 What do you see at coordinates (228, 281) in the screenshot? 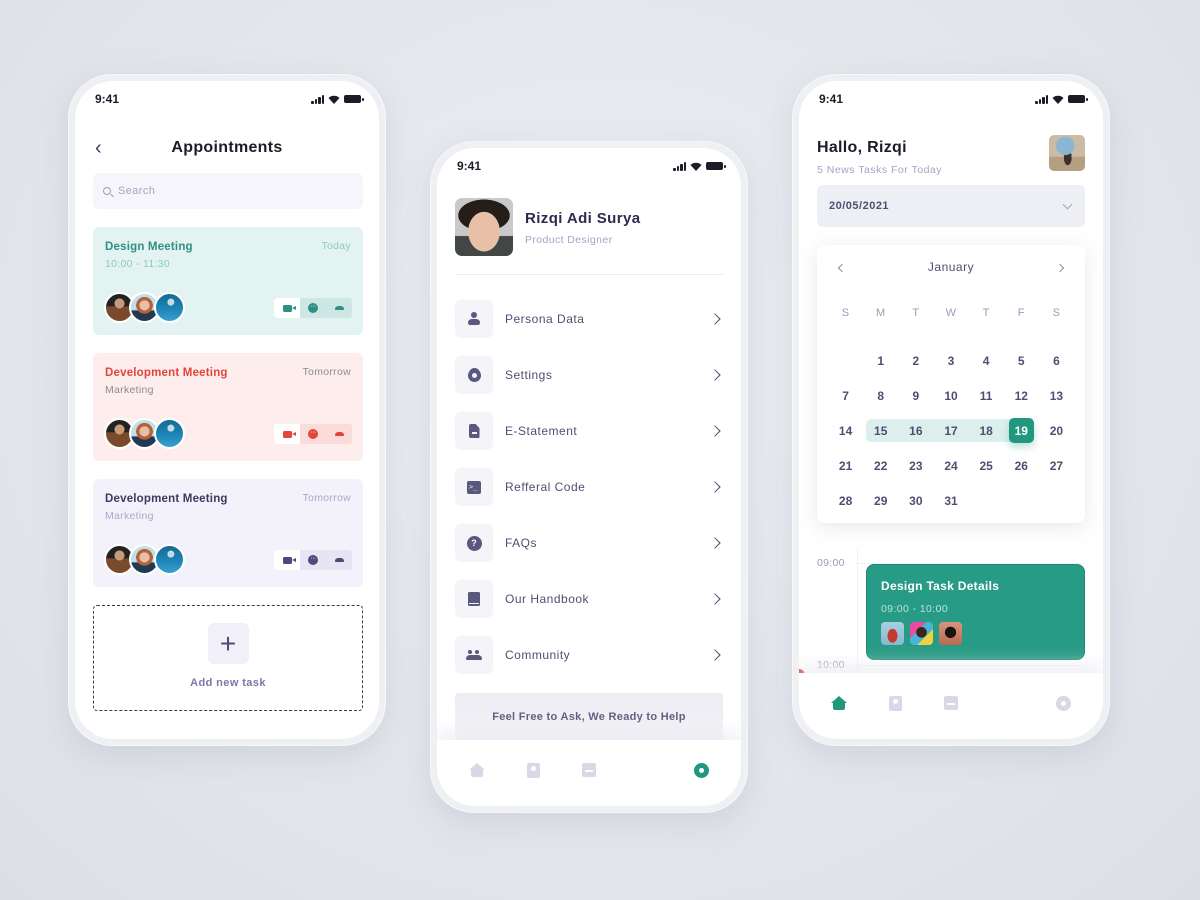
I see `appointment-card: Design Meeting Today 10:00 - 11:30` at bounding box center [228, 281].